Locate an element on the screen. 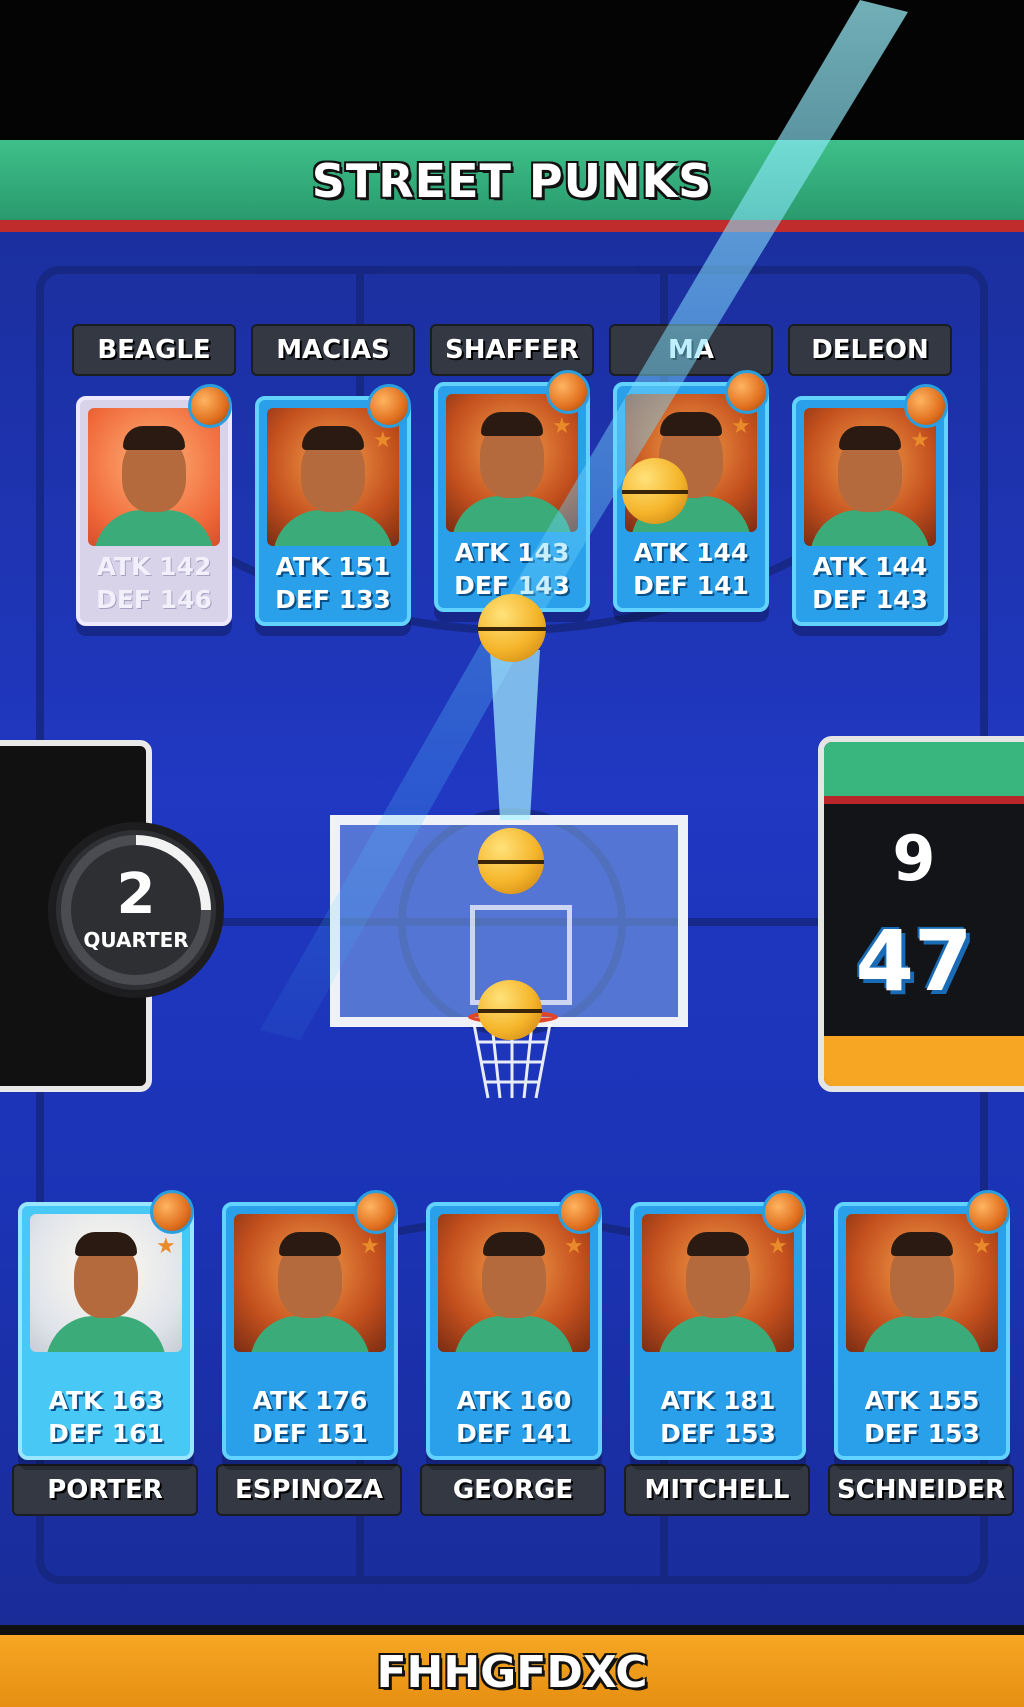  player-stats: ATK 143 DEF 143 is located at coordinates (512, 569).